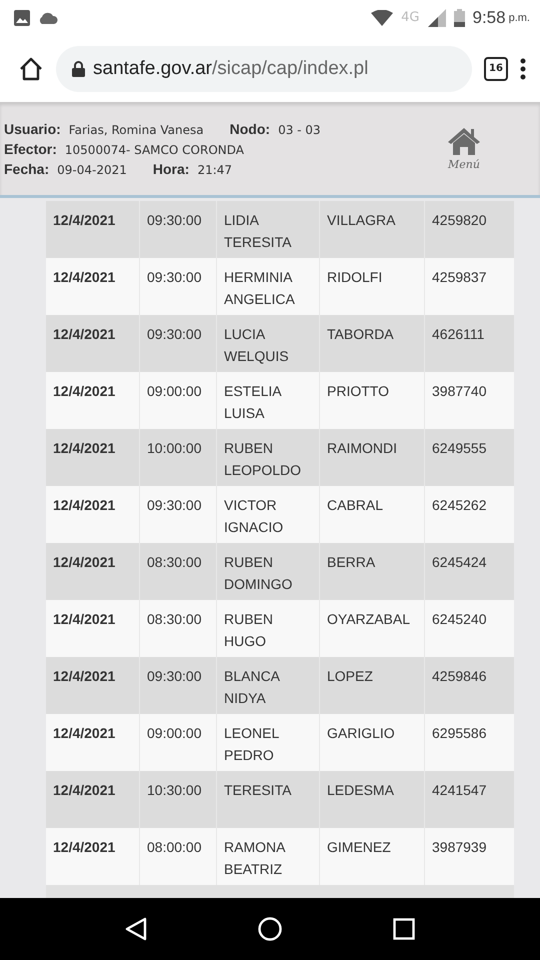 The width and height of the screenshot is (540, 960). I want to click on field-label: Hora:, so click(171, 168).